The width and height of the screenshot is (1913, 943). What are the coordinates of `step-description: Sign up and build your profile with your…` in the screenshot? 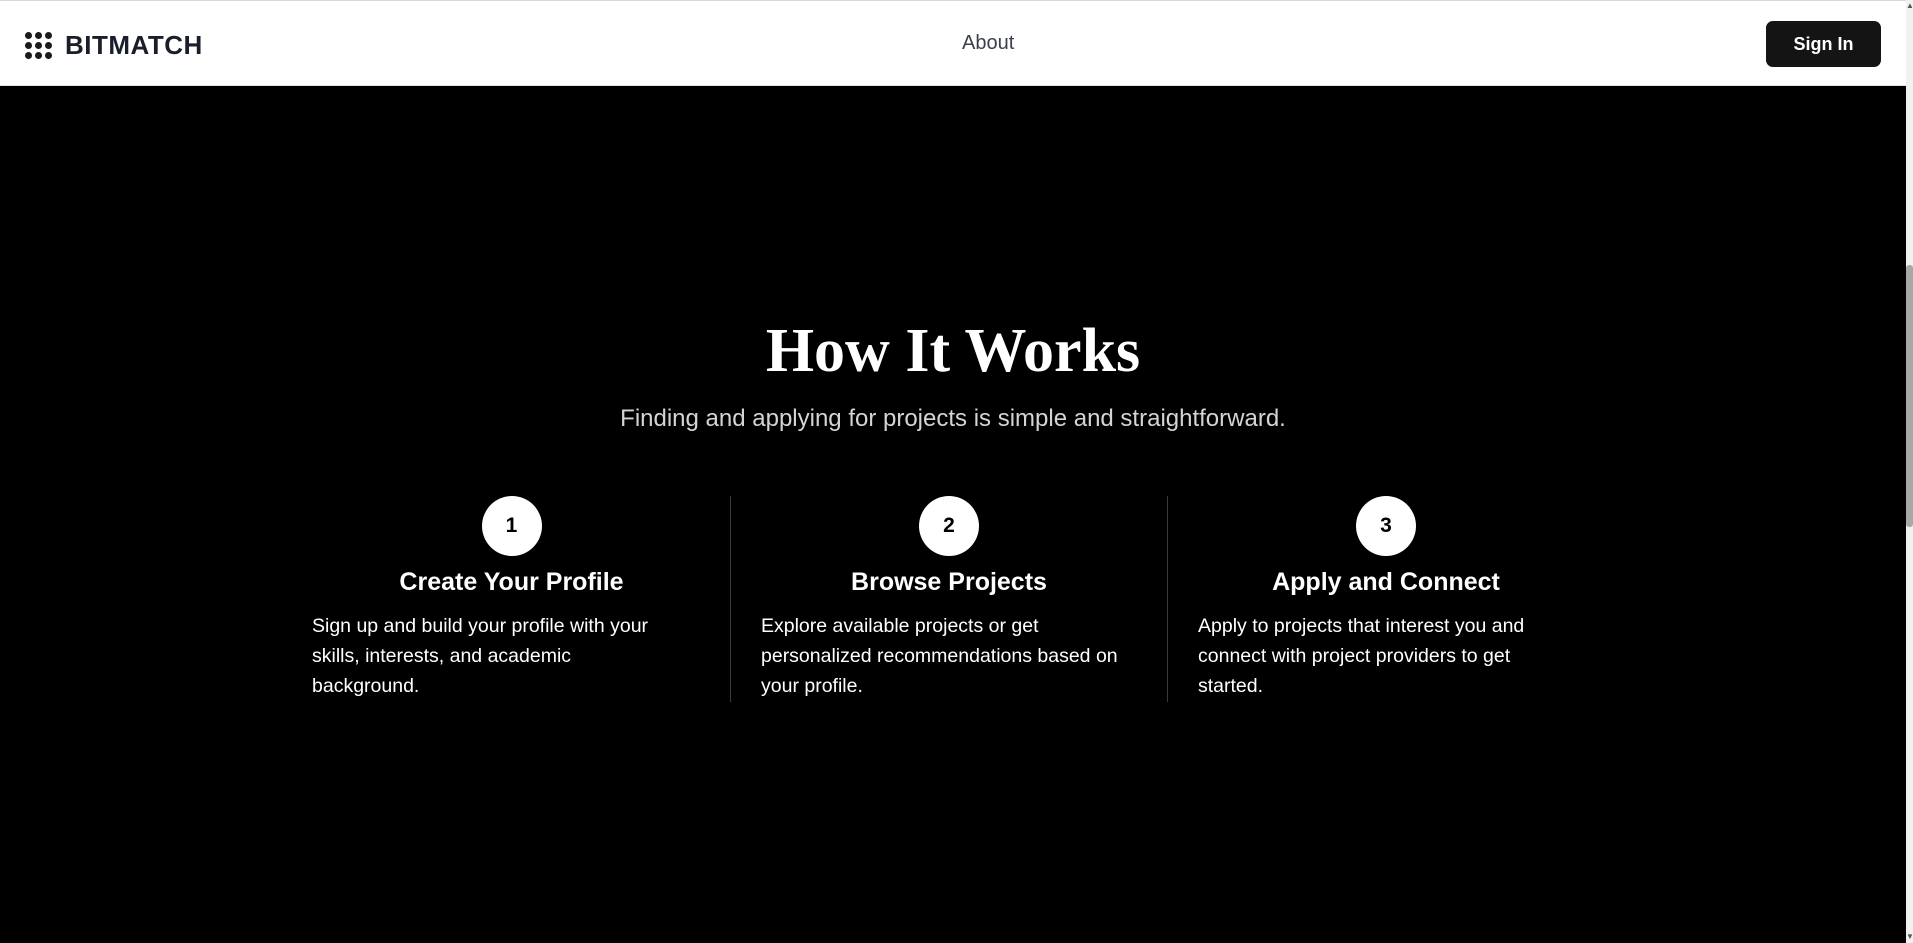 It's located at (480, 656).